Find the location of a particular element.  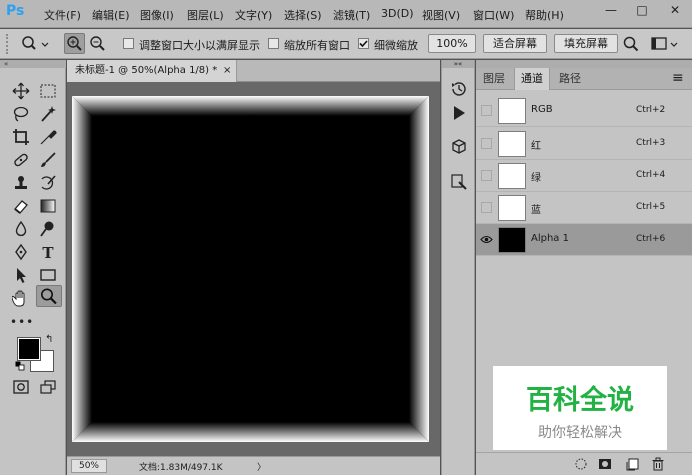

new-page-icon is located at coordinates (632, 464).